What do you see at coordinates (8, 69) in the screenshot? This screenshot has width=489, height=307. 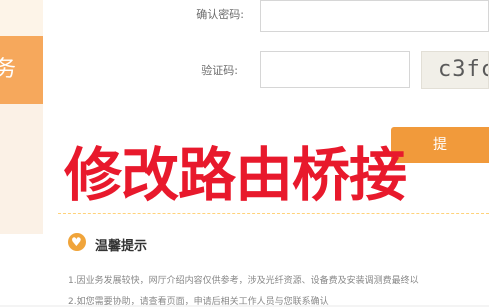 I see `sidebar-item-label: 务` at bounding box center [8, 69].